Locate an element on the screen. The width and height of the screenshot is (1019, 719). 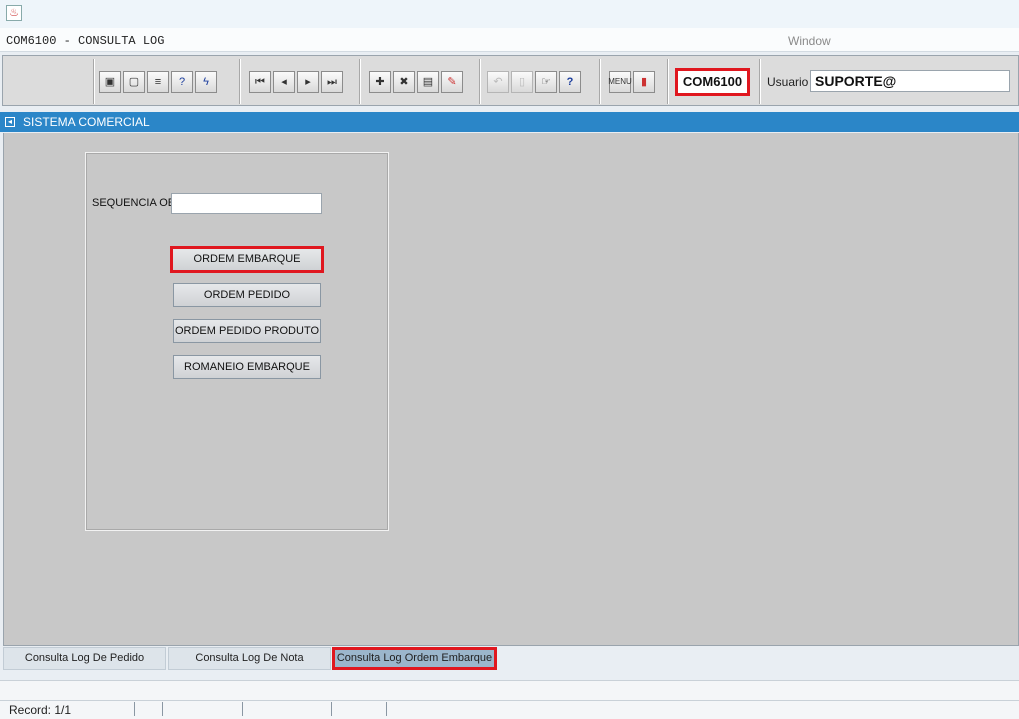
ordem-pedido-button: ORDEM PEDIDO is located at coordinates (247, 295).